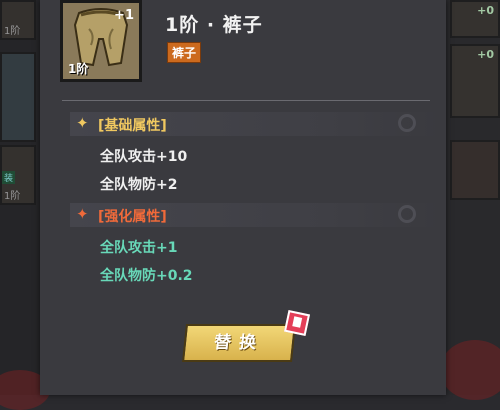 Image resolution: width=500 pixels, height=410 pixels. I want to click on background-inventory-left: 1阶 装 1阶, so click(20, 197).